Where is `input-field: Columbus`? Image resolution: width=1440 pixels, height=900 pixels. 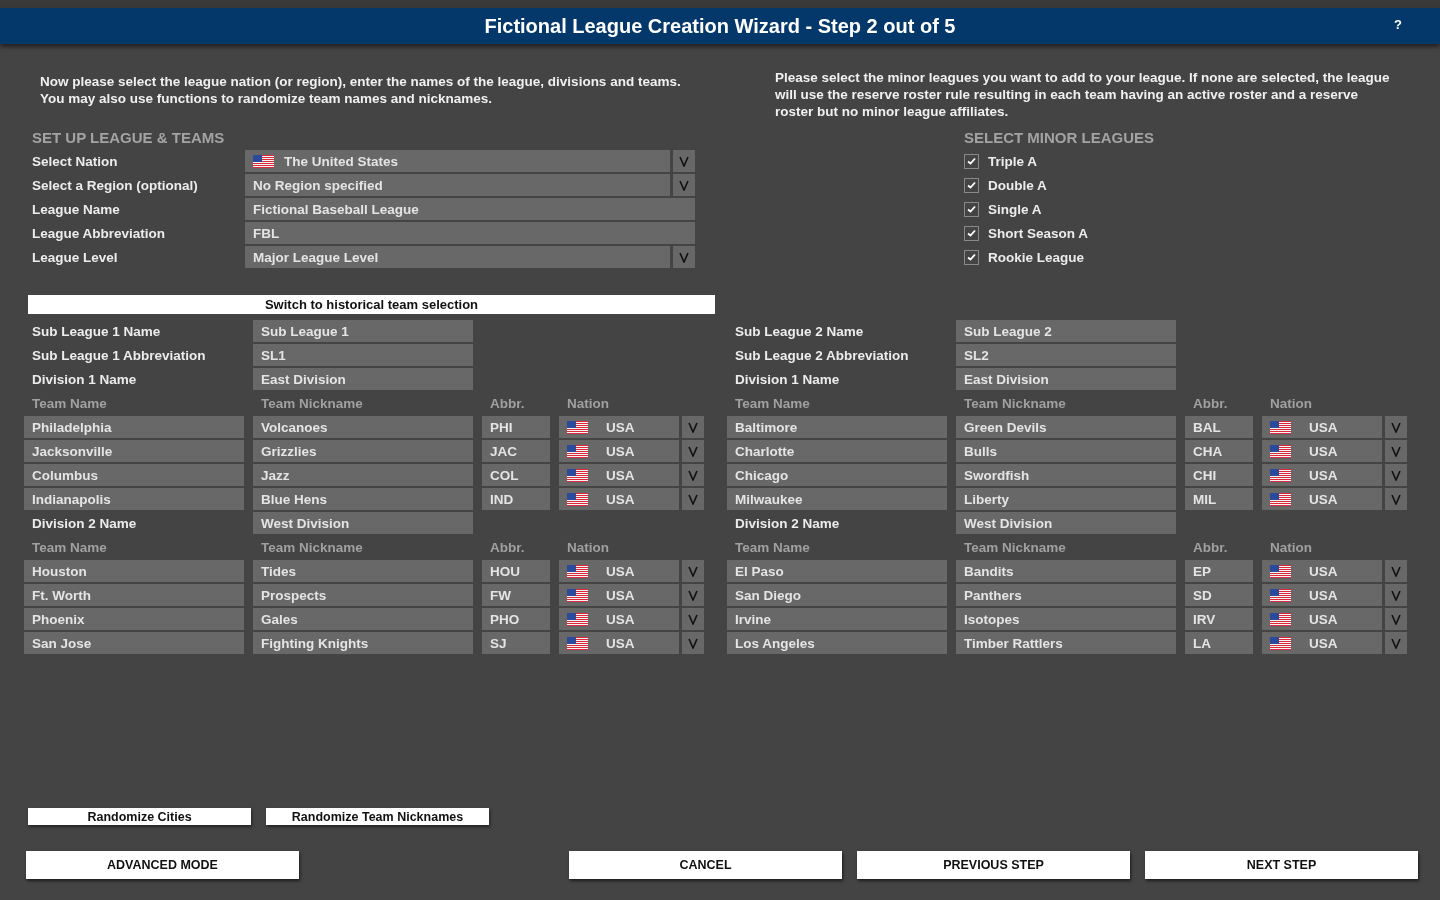 input-field: Columbus is located at coordinates (134, 475).